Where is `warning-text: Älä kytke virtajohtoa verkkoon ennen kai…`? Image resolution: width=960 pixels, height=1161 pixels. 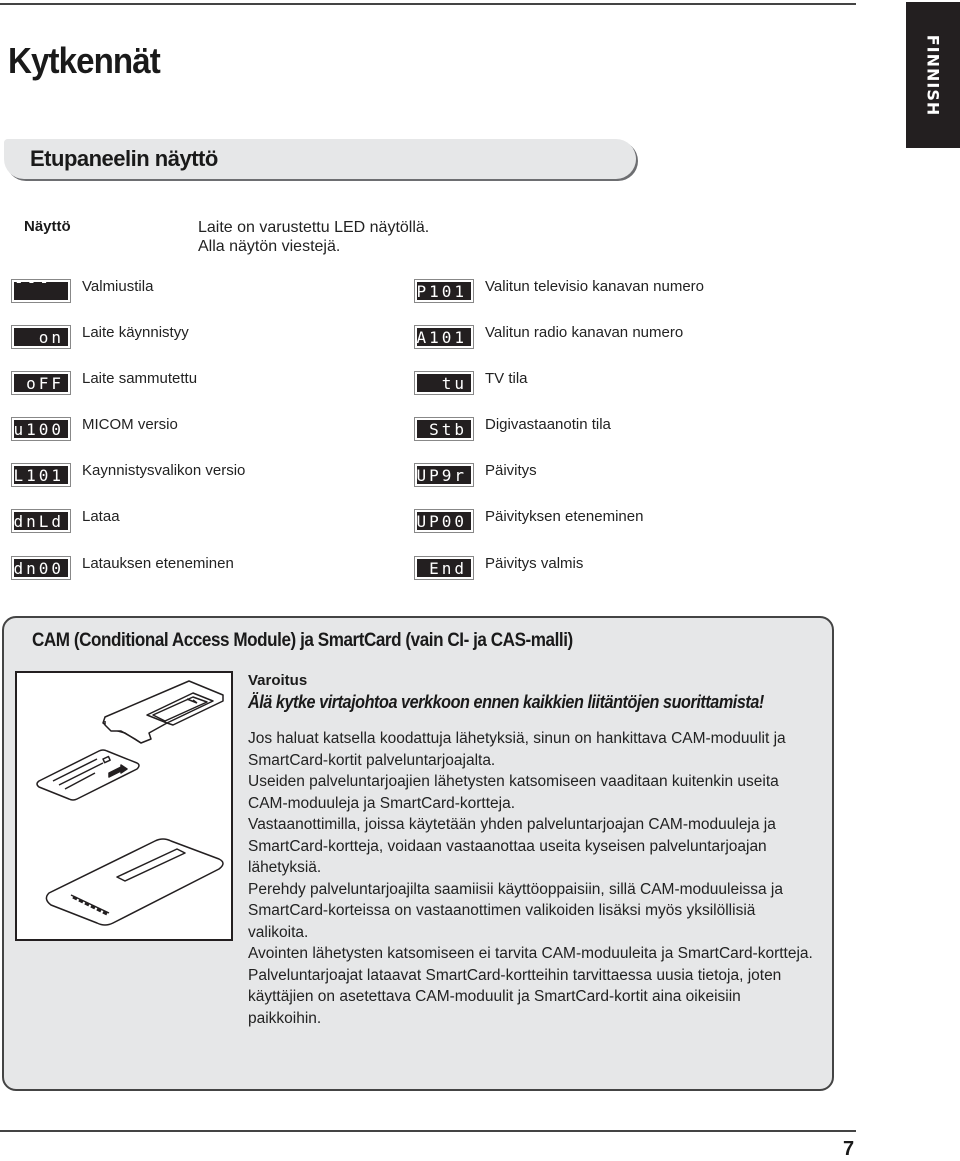
warning-text: Älä kytke virtajohtoa verkkoon ennen kai… is located at coordinates (506, 702).